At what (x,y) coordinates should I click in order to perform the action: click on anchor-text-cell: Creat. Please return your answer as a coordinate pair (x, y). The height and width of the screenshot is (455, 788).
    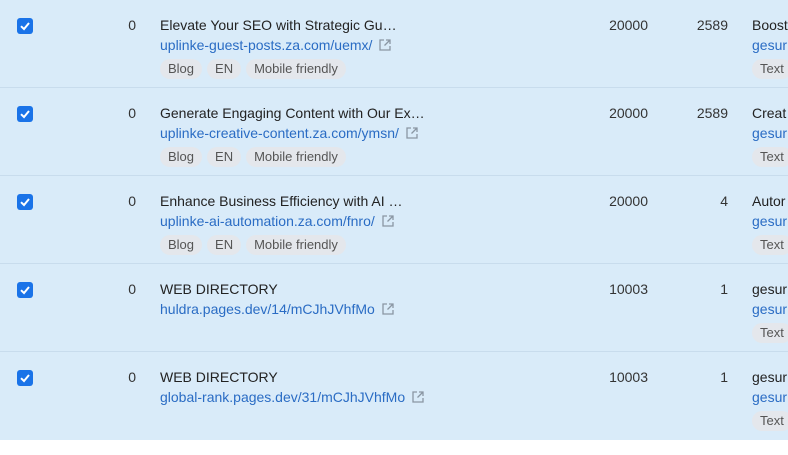
    Looking at the image, I should click on (769, 113).